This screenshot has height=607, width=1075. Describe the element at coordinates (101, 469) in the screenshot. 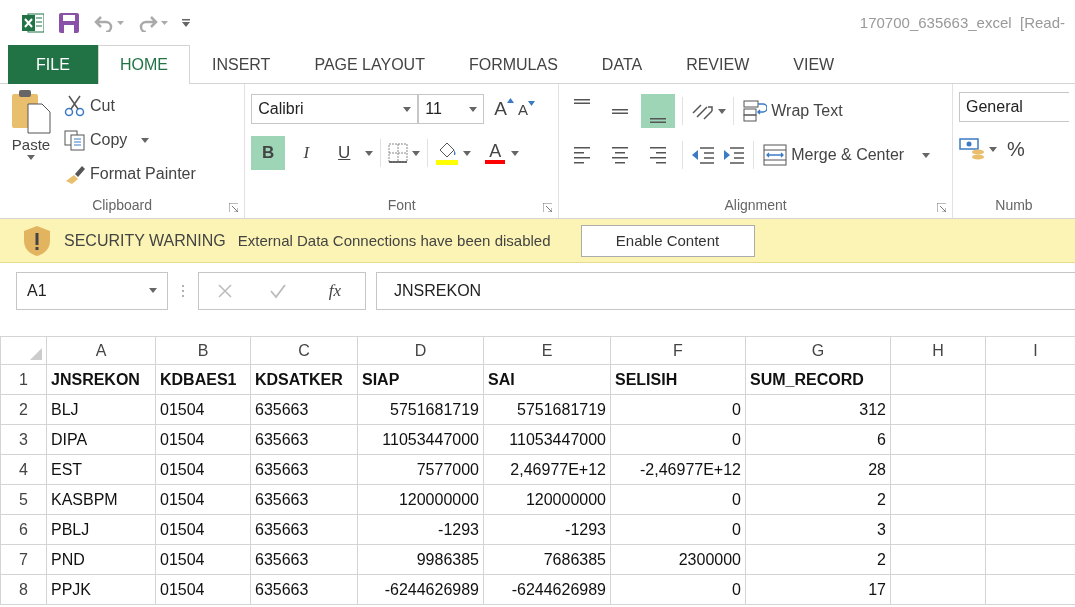

I see `table-cell: EST` at that location.